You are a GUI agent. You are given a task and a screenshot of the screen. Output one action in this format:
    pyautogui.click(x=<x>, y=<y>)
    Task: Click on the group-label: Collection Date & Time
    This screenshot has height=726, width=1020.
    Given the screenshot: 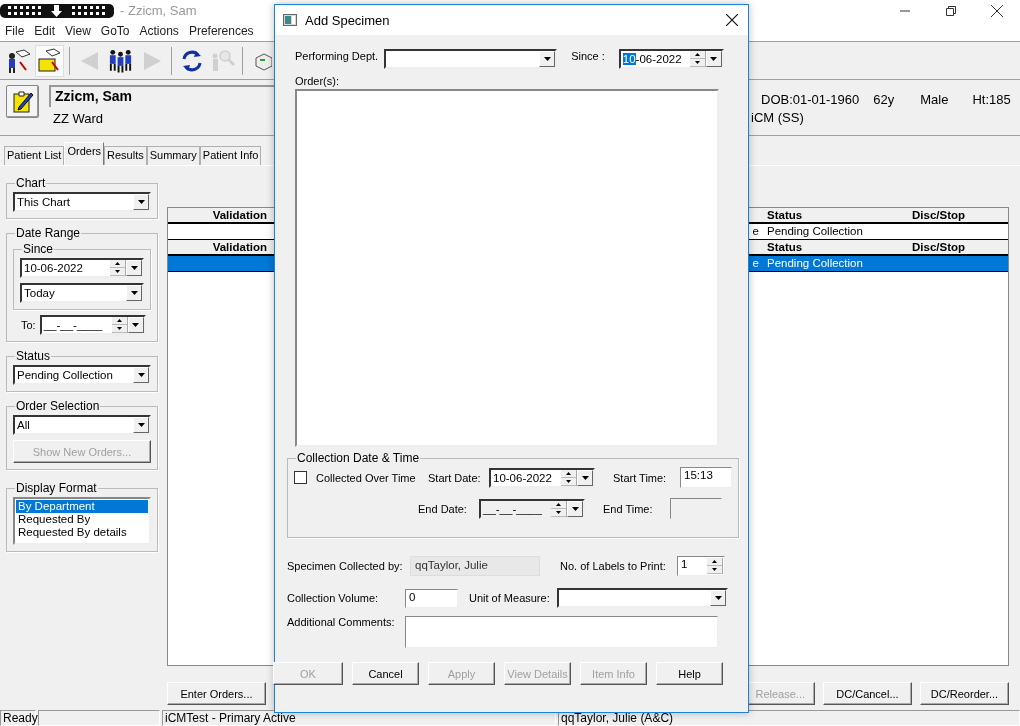 What is the action you would take?
    pyautogui.click(x=358, y=458)
    